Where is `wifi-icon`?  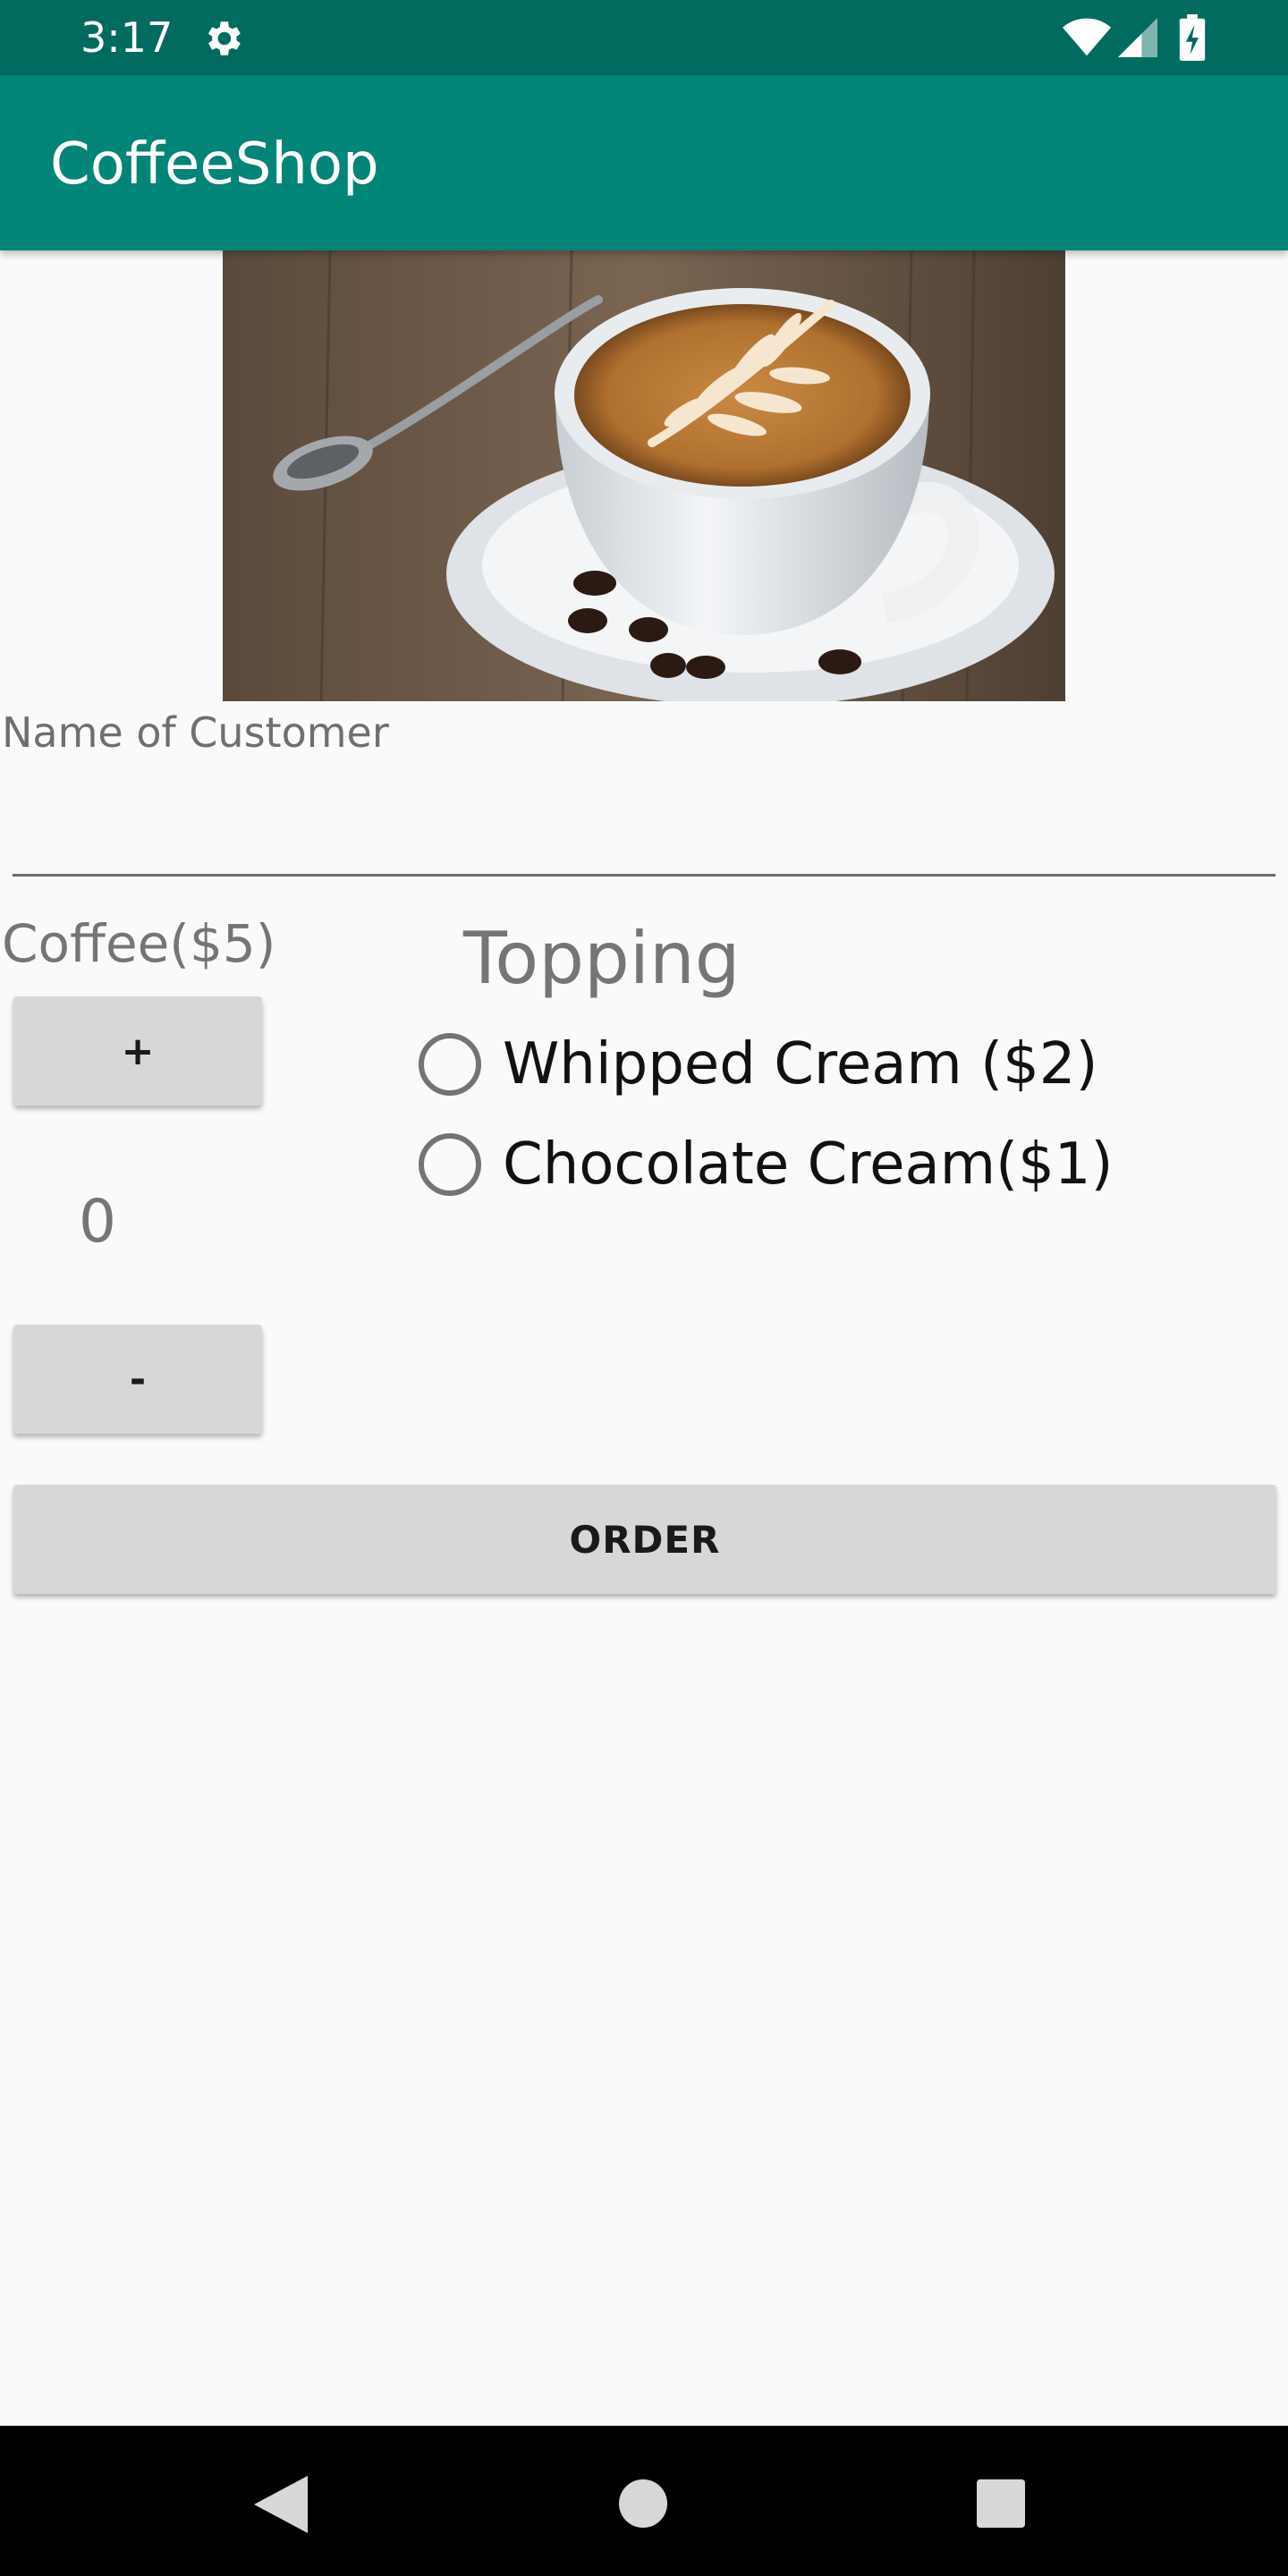
wifi-icon is located at coordinates (1087, 37).